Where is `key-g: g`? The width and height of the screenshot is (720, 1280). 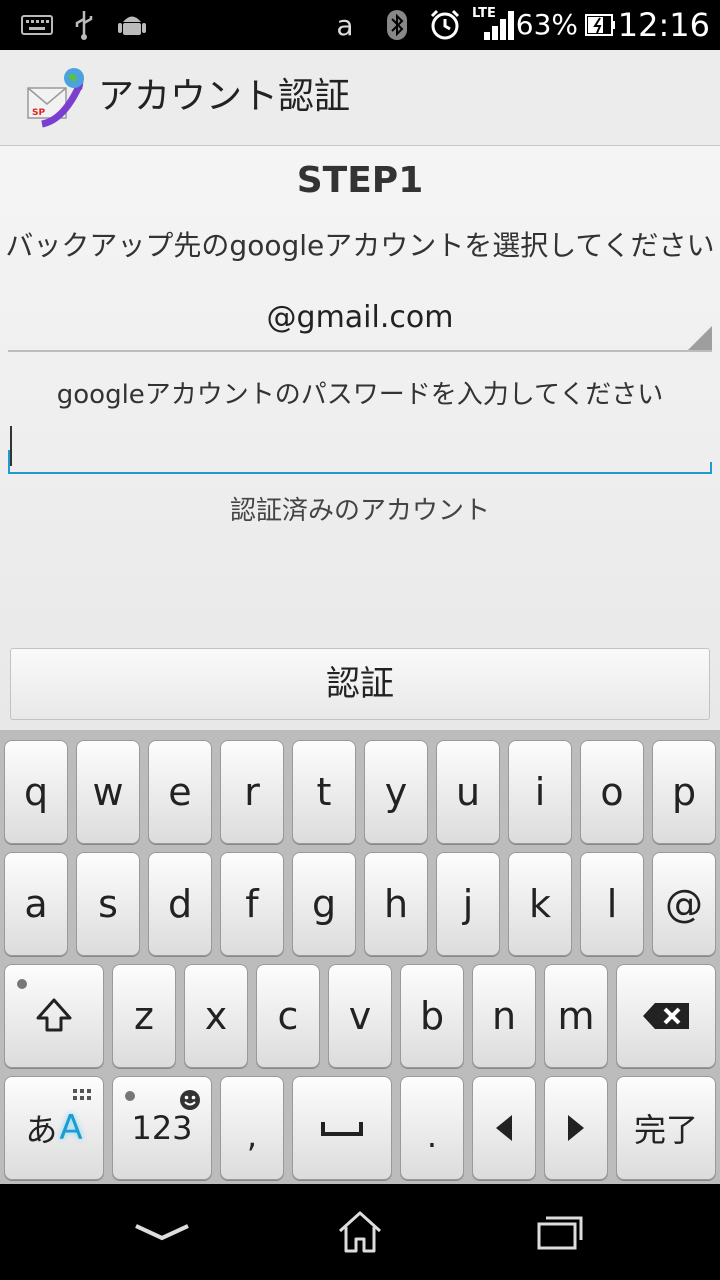
key-g: g is located at coordinates (324, 904).